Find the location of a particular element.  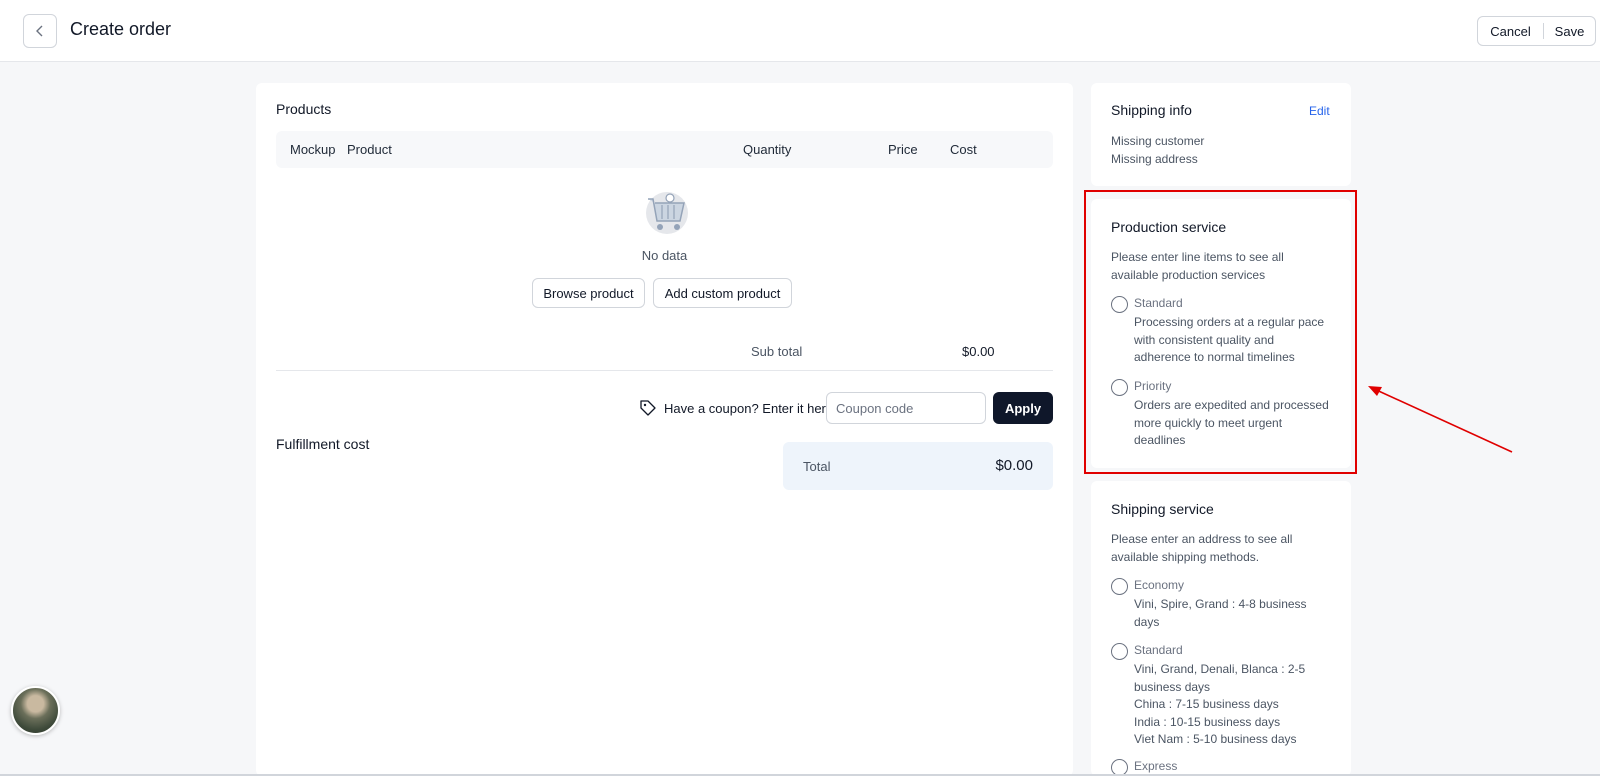

header-actions: Cancel Save is located at coordinates (1536, 31).